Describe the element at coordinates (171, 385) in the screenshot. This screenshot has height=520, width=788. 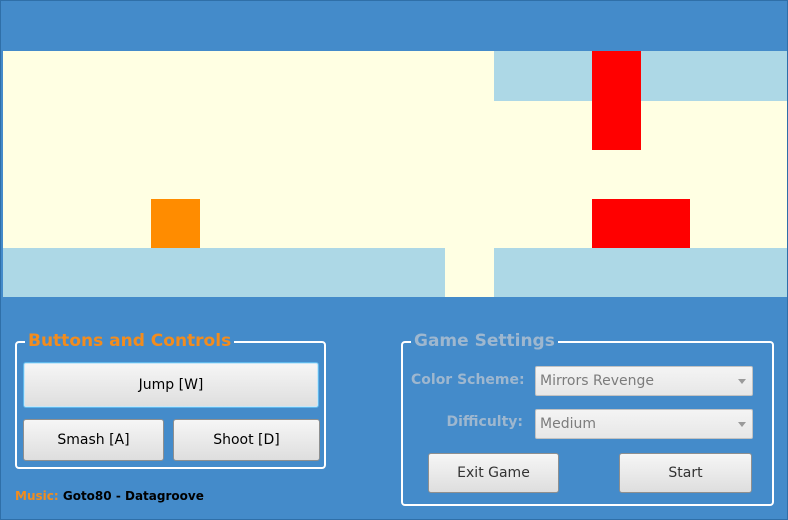
I see `jump-button: Jump [W]` at that location.